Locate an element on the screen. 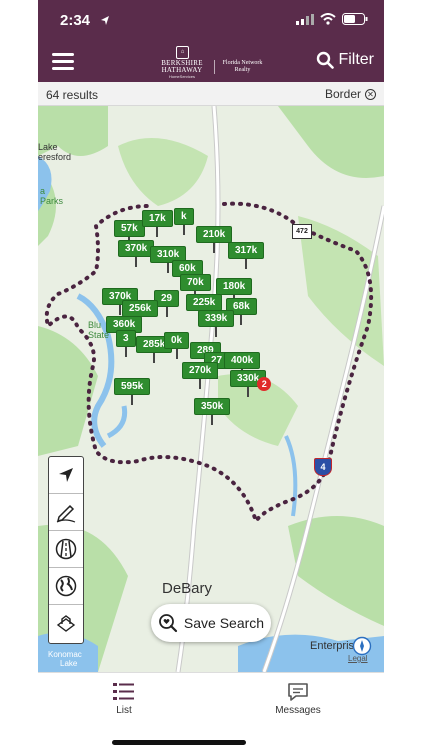  location-services-icon is located at coordinates (105, 20).